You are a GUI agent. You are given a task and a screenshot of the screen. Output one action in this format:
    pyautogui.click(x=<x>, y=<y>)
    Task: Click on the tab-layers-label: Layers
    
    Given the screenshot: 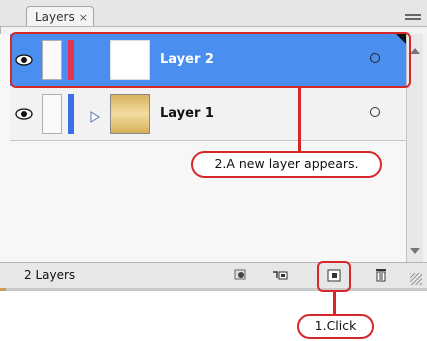 What is the action you would take?
    pyautogui.click(x=55, y=17)
    